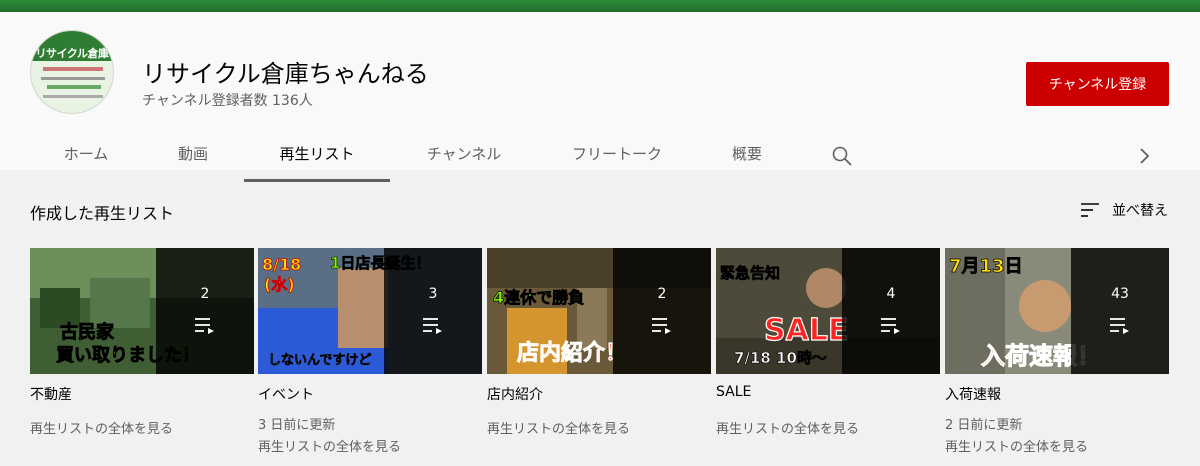 The height and width of the screenshot is (466, 1200). I want to click on thumb-text: 店内紹介！, so click(572, 353).